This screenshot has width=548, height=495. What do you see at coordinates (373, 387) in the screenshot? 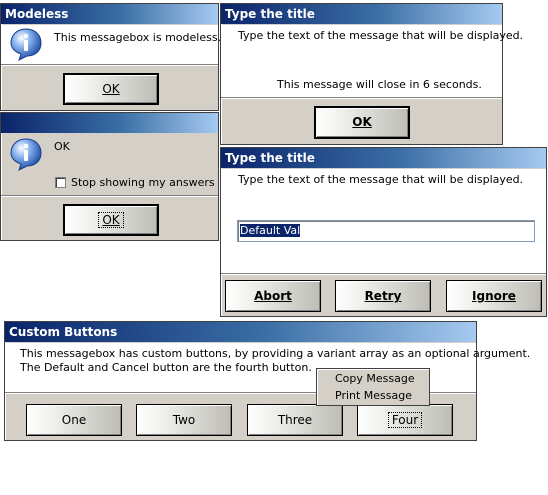
I see `context-menu: Copy Message Print Message` at bounding box center [373, 387].